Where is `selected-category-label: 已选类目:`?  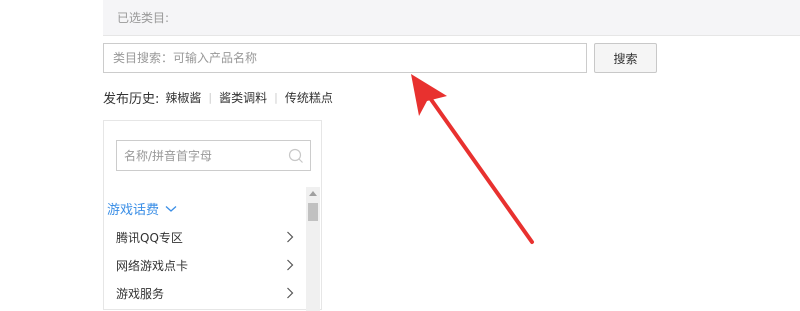 selected-category-label: 已选类目: is located at coordinates (143, 18).